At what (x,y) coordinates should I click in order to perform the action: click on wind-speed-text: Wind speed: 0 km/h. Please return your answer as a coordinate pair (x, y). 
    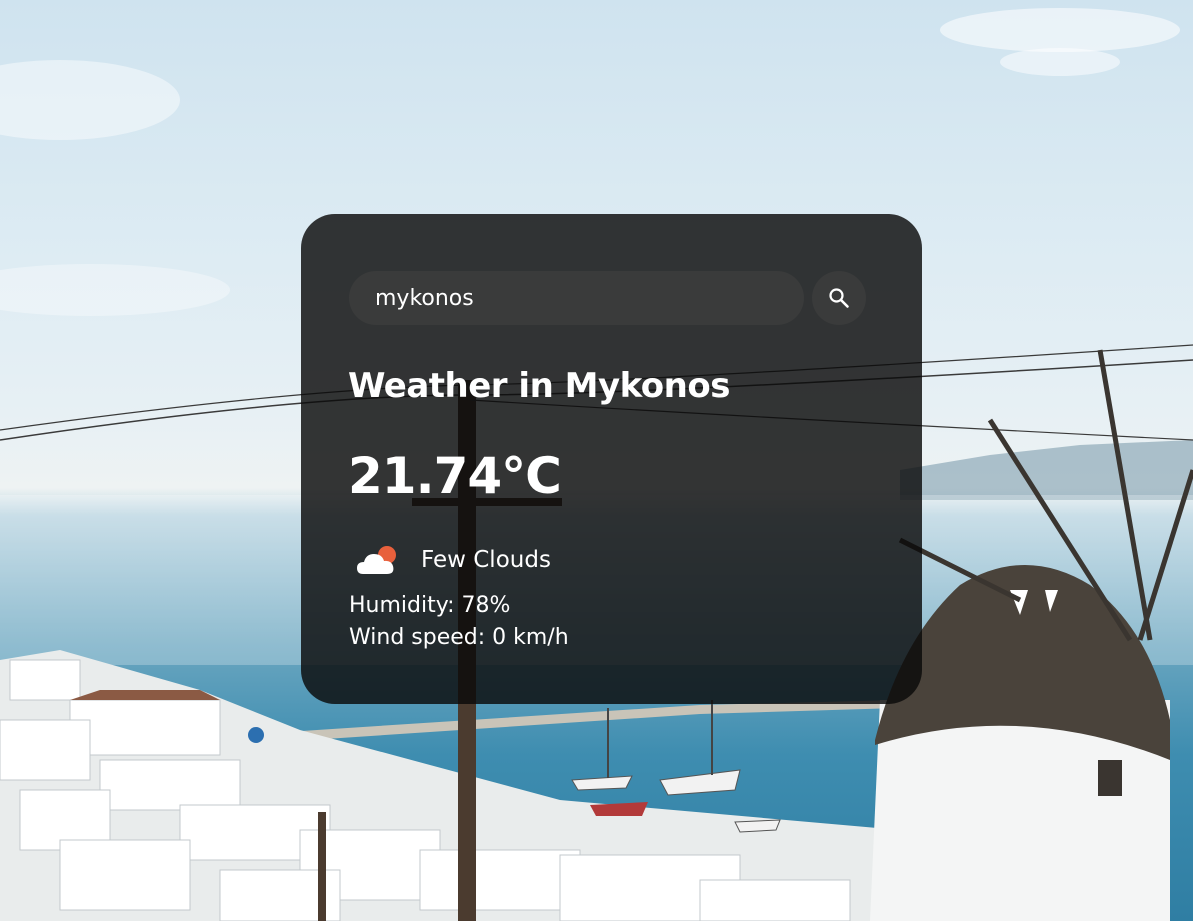
    Looking at the image, I should click on (459, 637).